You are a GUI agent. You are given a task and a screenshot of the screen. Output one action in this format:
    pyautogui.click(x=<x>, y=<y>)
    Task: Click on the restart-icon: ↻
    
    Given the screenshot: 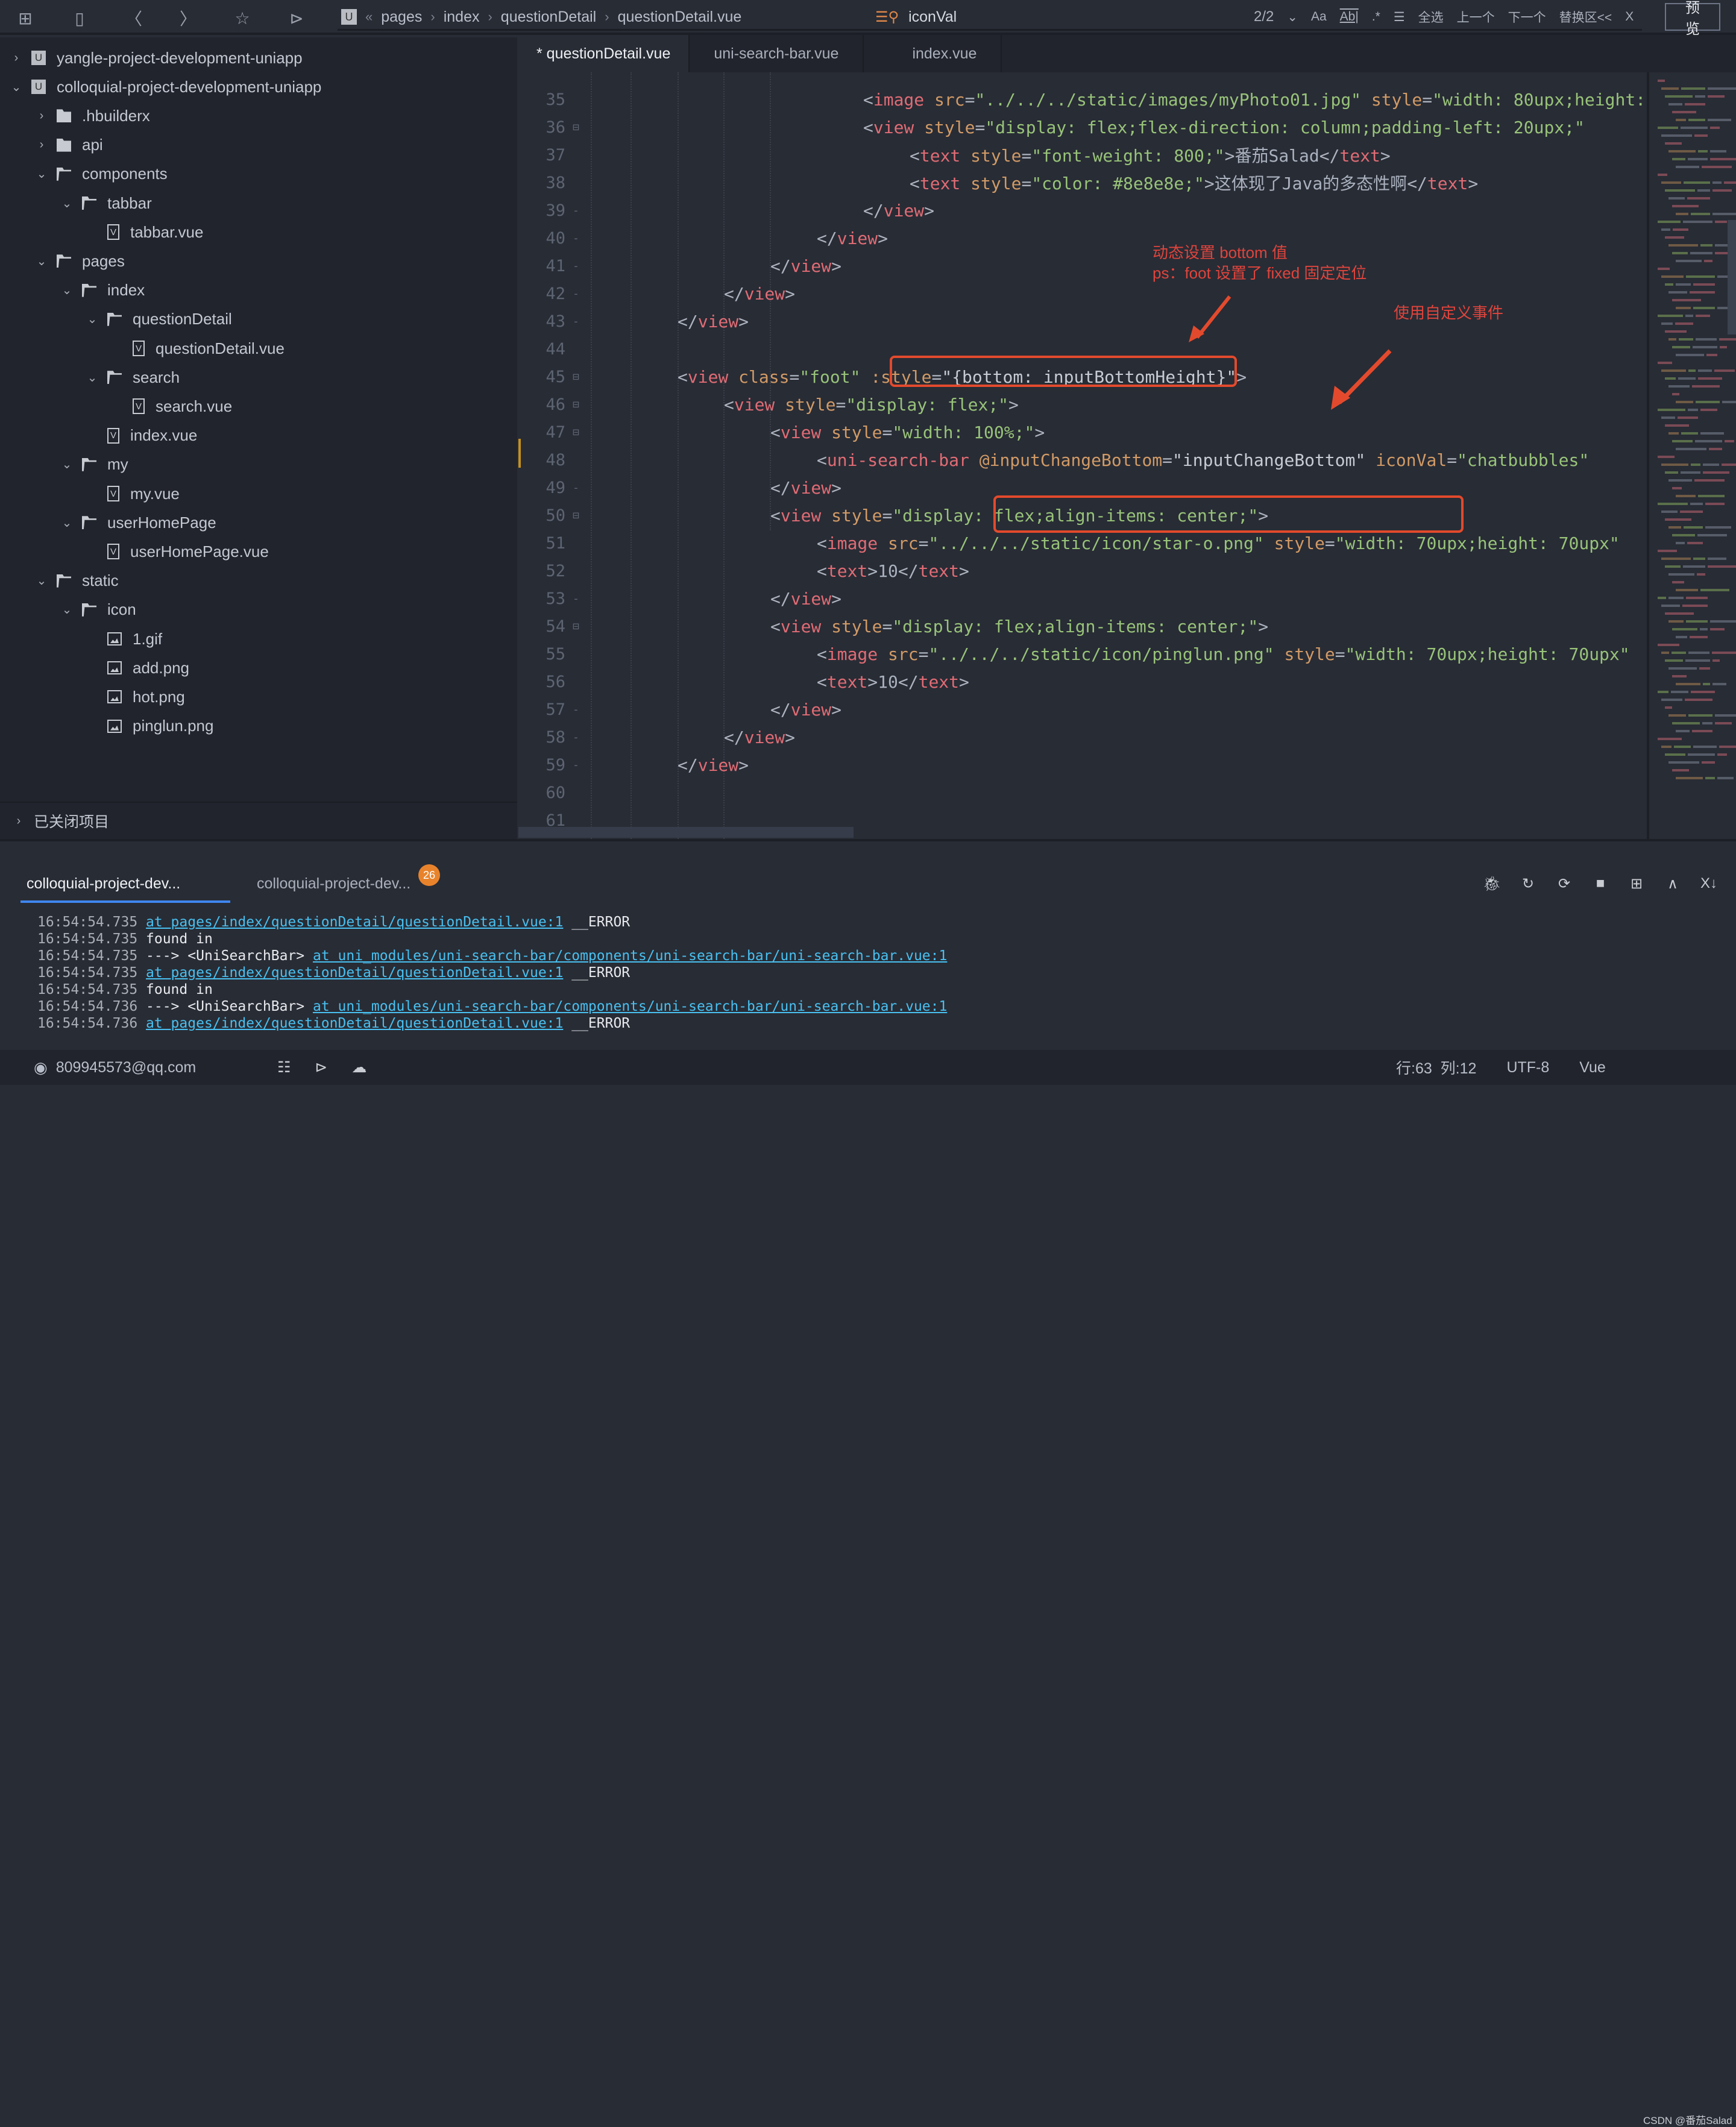 What is the action you would take?
    pyautogui.click(x=1528, y=884)
    